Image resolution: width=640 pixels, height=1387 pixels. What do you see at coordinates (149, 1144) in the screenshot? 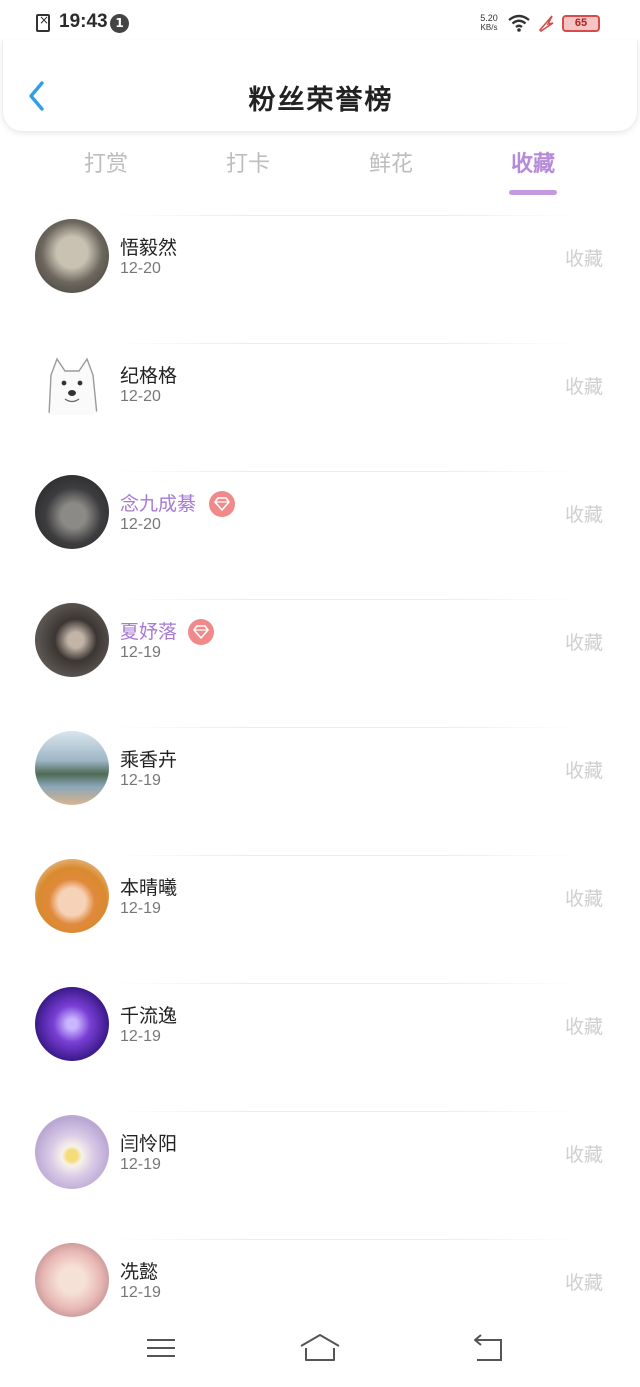
I see `user-name: 闫怜阳` at bounding box center [149, 1144].